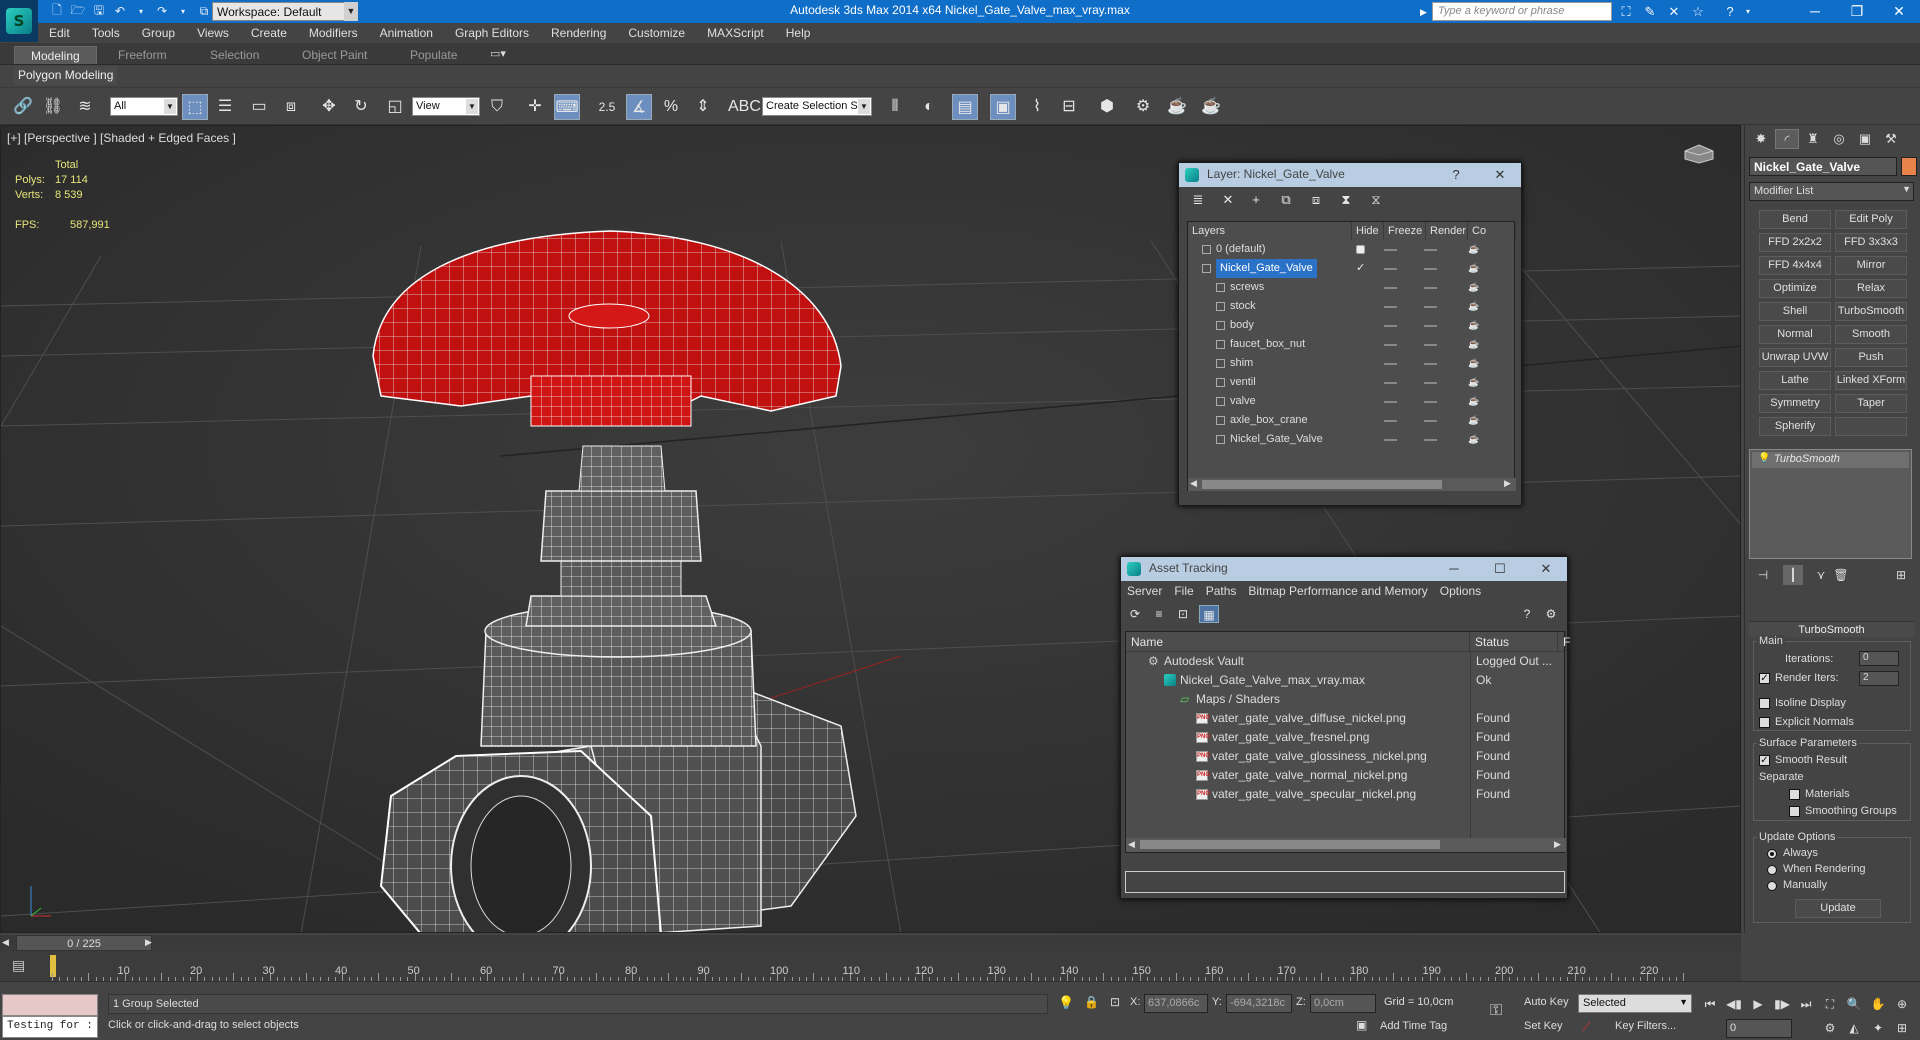 The image size is (1920, 1040). What do you see at coordinates (1209, 614) in the screenshot?
I see `table-view-icon: ▦` at bounding box center [1209, 614].